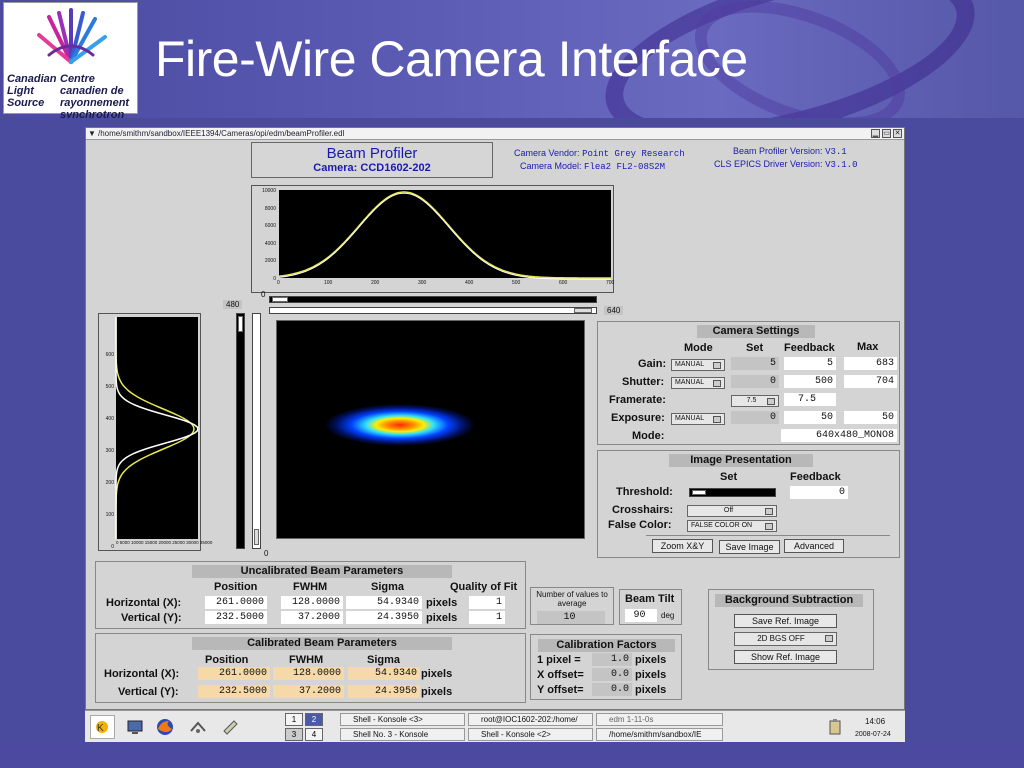 Image resolution: width=1024 pixels, height=768 pixels. I want to click on firefox-icon, so click(165, 727).